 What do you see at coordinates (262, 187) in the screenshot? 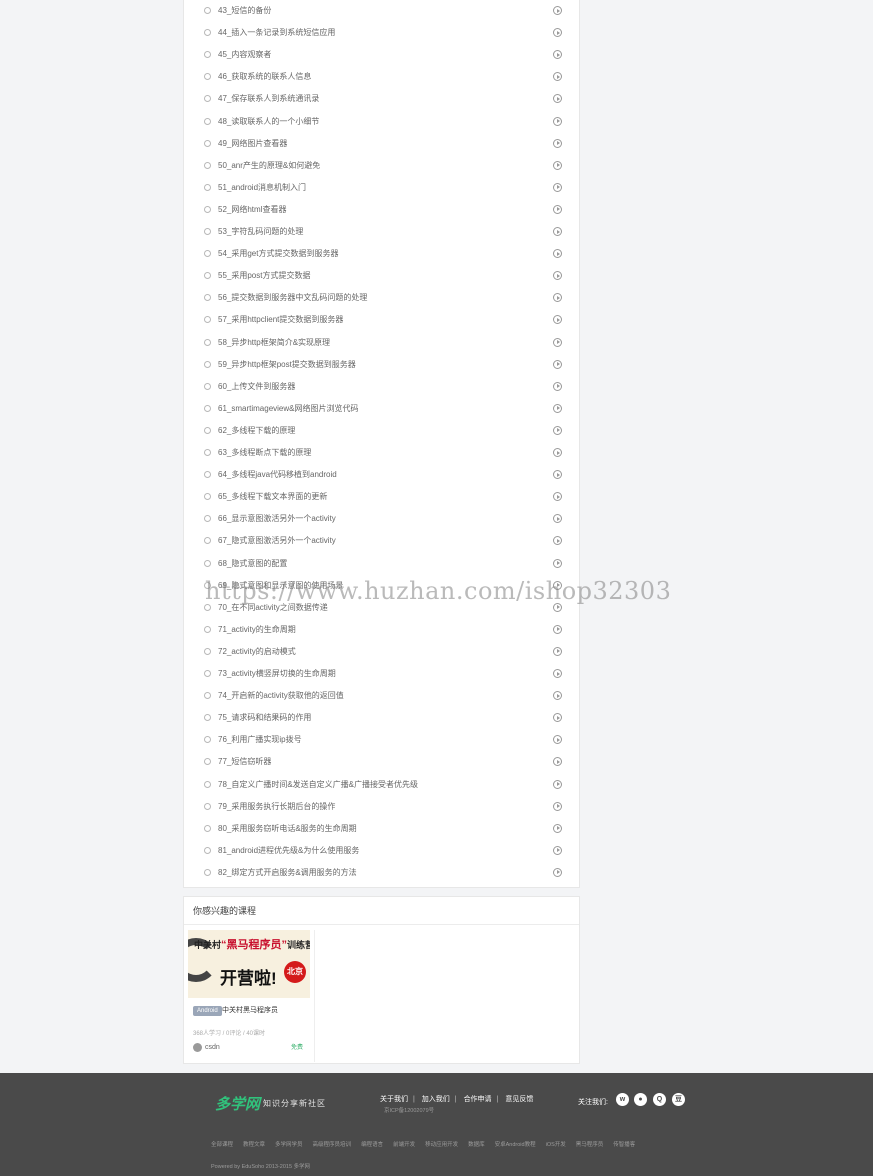
I see `lesson-title: 51_android消息机制入门` at bounding box center [262, 187].